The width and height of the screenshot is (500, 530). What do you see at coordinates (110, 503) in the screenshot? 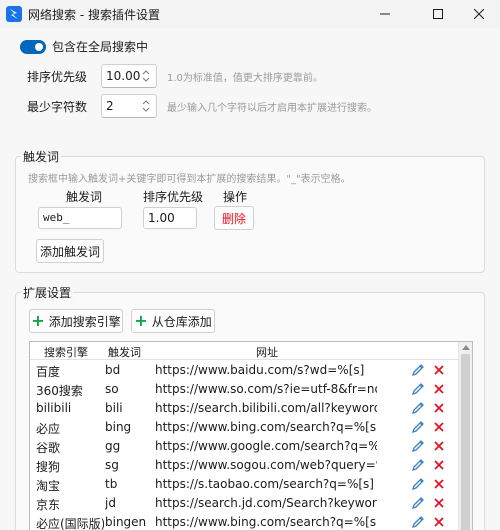
I see `engine-trigger: jd` at bounding box center [110, 503].